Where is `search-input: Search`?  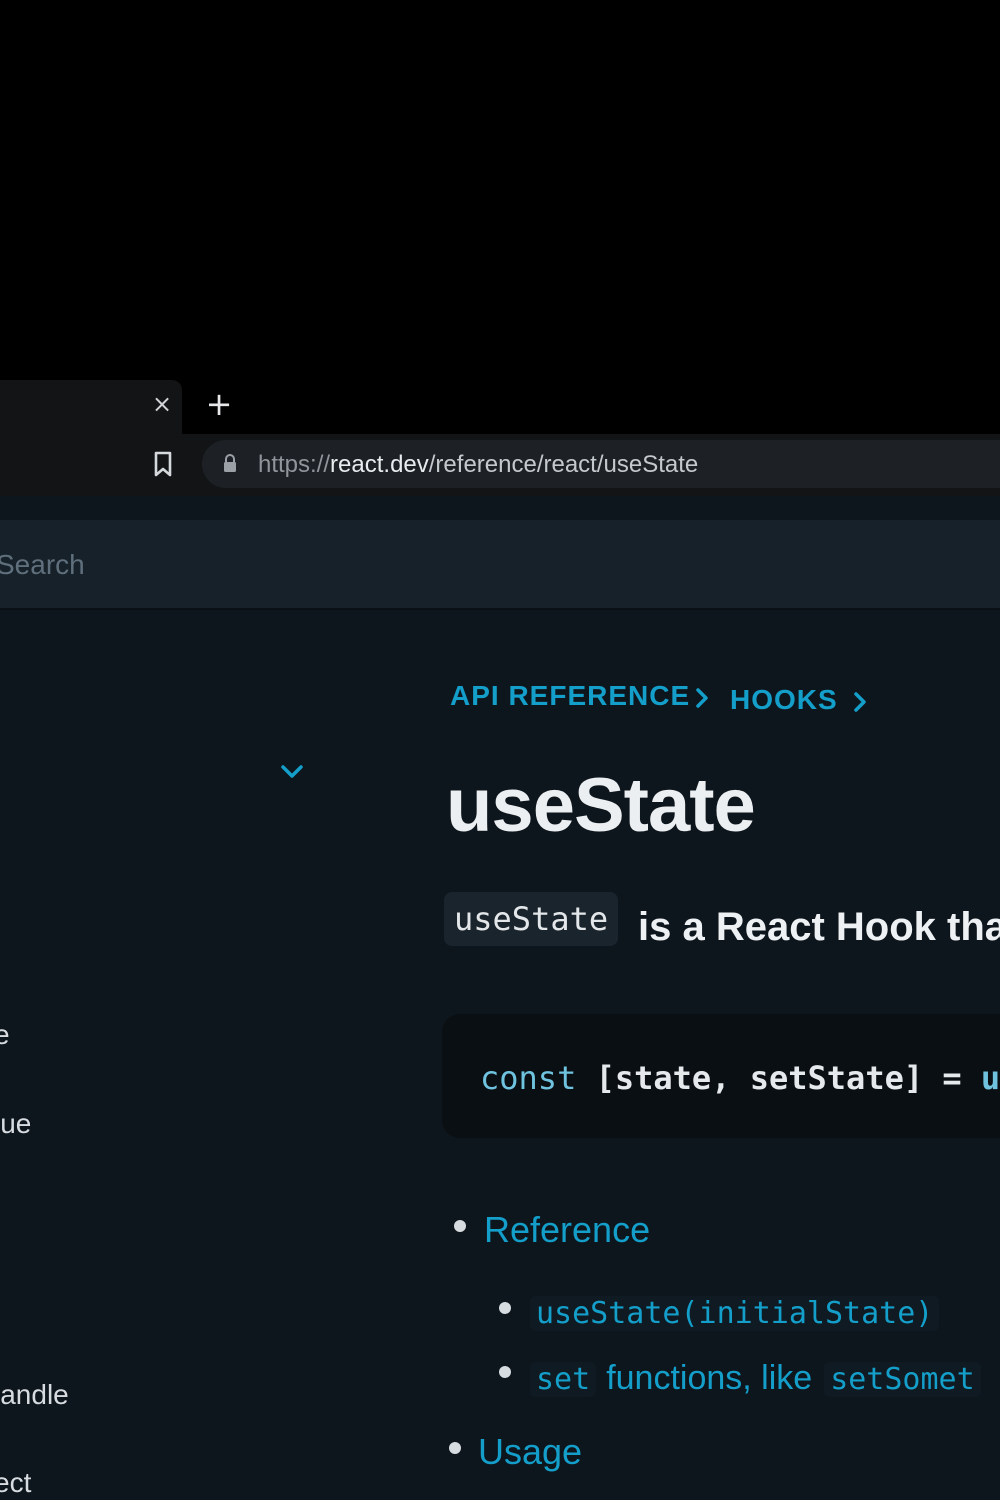 search-input: Search is located at coordinates (42, 565).